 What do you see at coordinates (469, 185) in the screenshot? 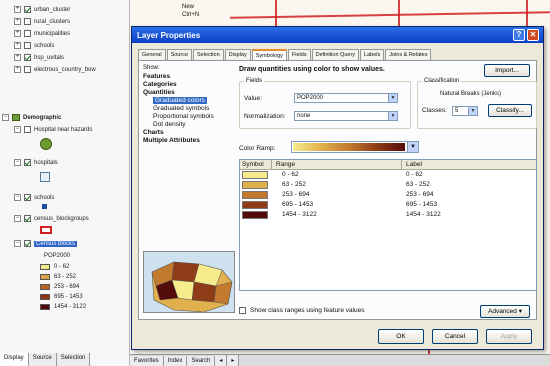
I see `label-cell: 63 - 252` at bounding box center [469, 185].